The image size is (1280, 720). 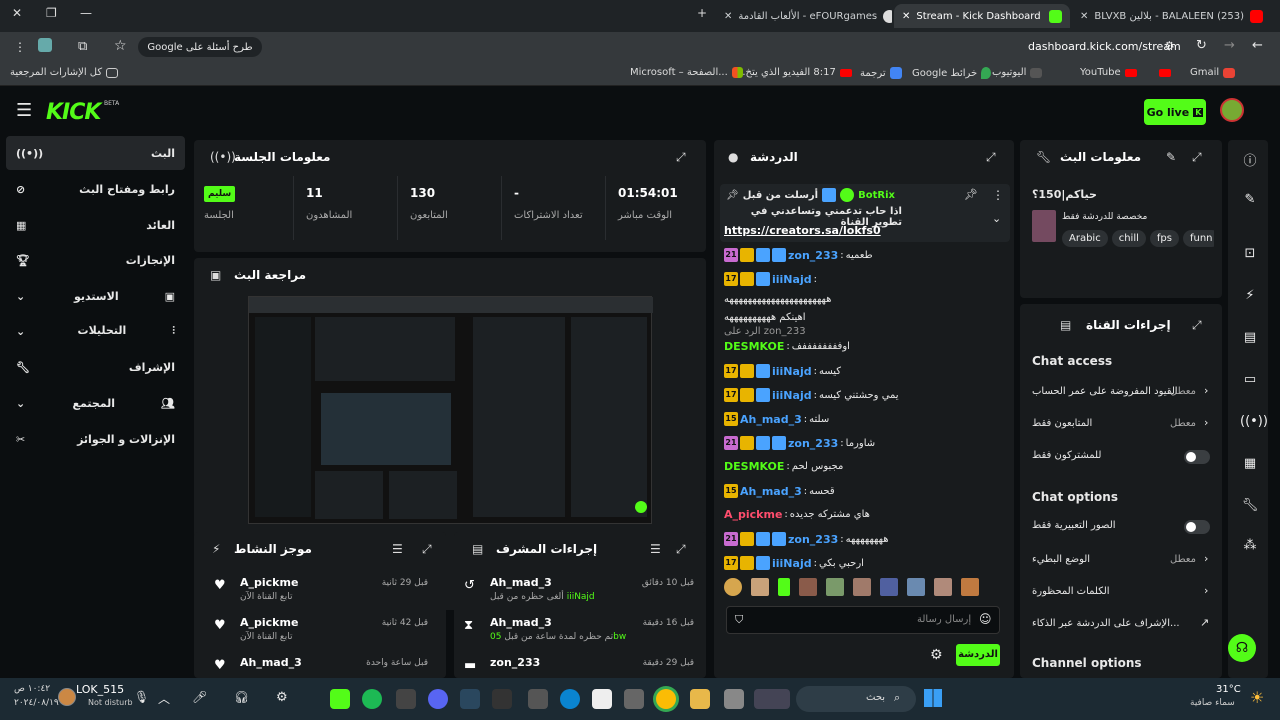 I want to click on tag: fps, so click(x=1164, y=238).